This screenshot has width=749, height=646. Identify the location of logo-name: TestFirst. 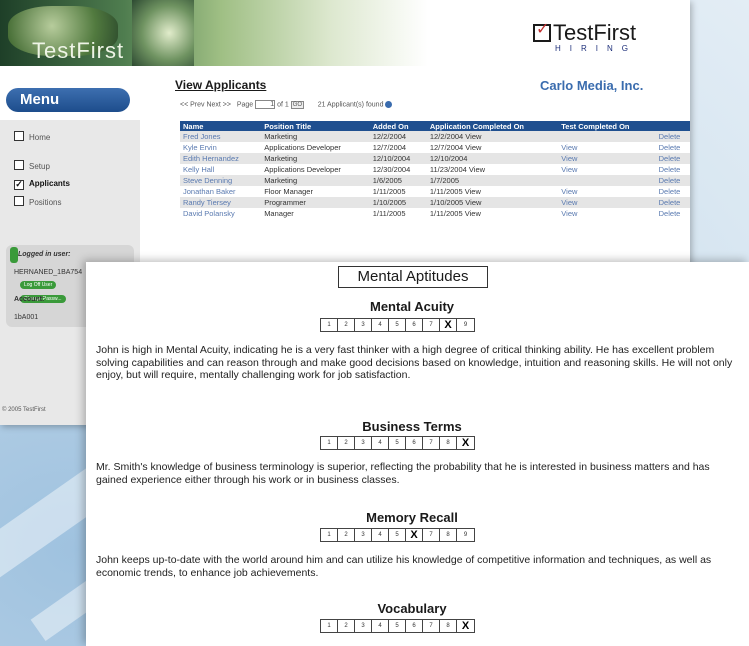
(595, 32).